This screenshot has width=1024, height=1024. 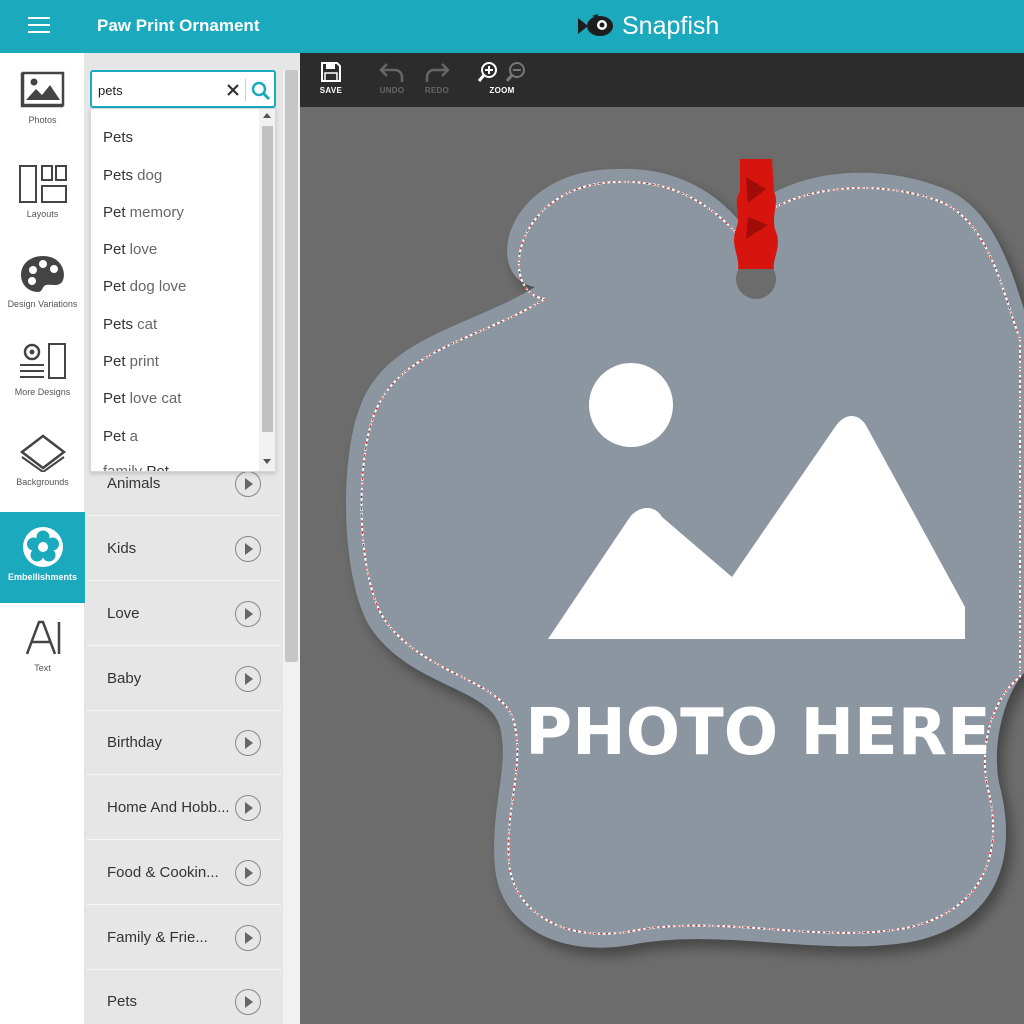 I want to click on suggestion-item: Pet a, so click(x=120, y=436).